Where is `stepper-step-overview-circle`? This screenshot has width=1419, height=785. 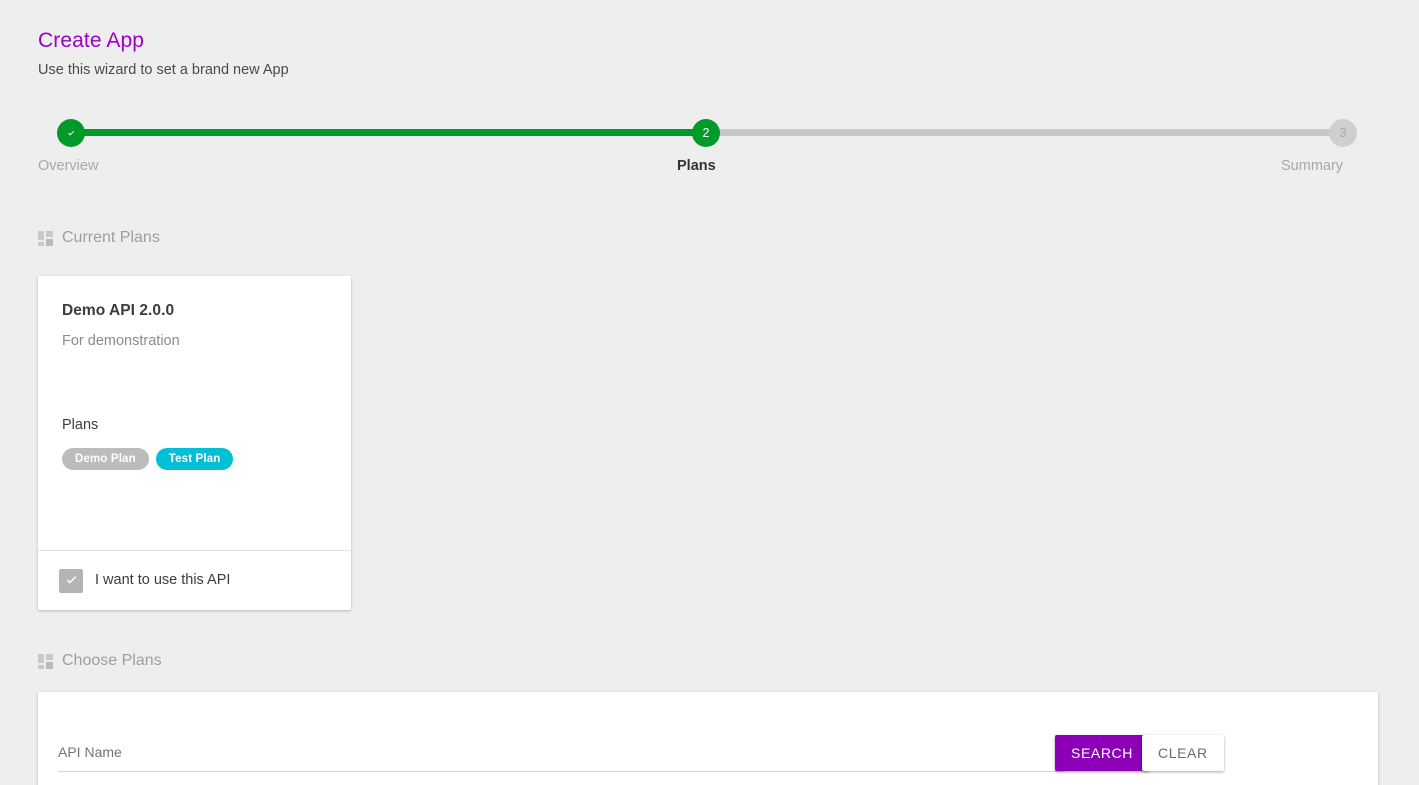 stepper-step-overview-circle is located at coordinates (71, 133).